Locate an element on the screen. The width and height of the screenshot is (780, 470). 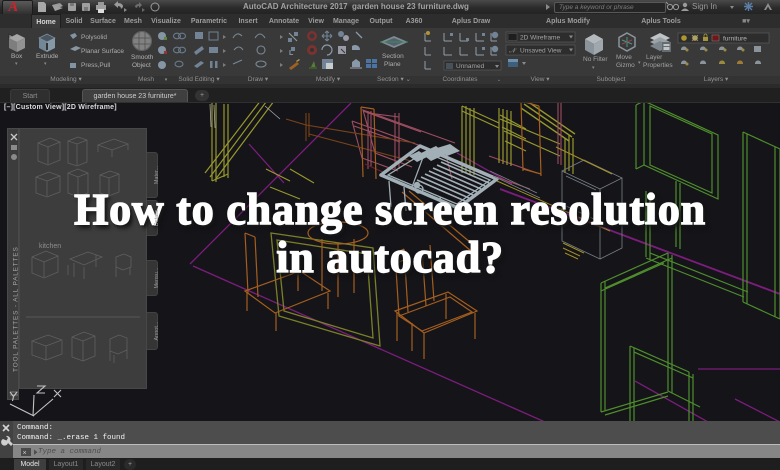
svg-text: furniture is located at coordinates (735, 39).